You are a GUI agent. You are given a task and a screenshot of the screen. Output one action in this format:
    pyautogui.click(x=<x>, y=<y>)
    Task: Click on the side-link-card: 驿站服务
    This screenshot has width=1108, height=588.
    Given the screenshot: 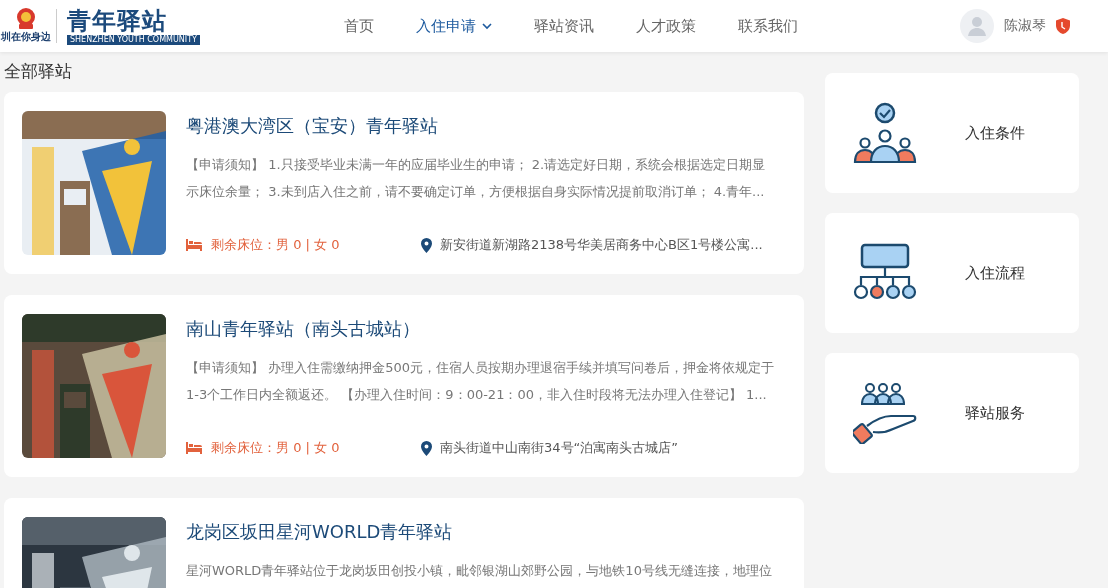 What is the action you would take?
    pyautogui.click(x=952, y=413)
    